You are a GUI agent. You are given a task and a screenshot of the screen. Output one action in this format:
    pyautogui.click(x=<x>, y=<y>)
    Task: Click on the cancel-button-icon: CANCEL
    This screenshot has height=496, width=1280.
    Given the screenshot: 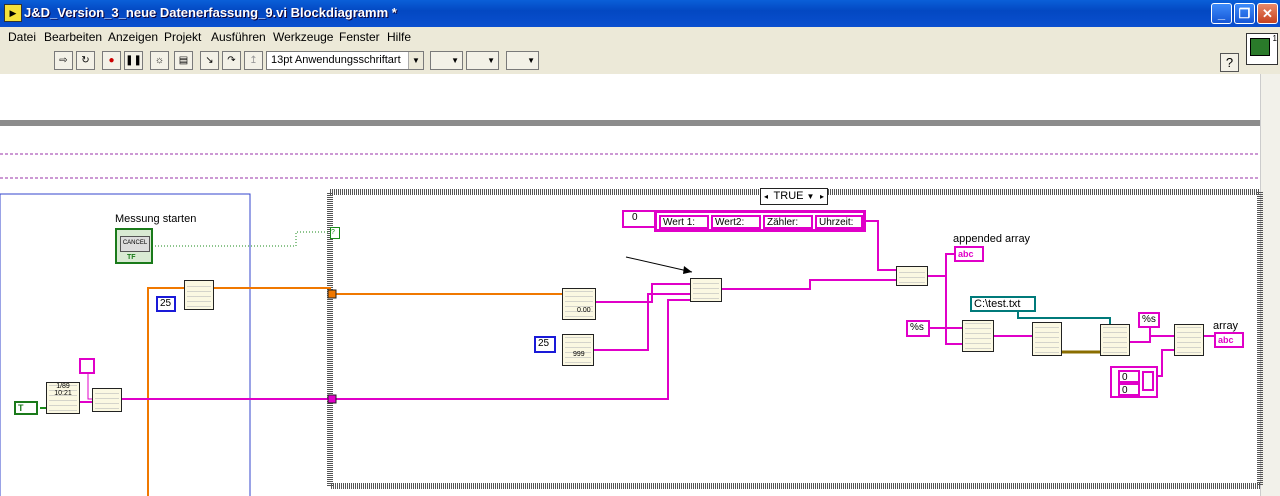 What is the action you would take?
    pyautogui.click(x=135, y=244)
    